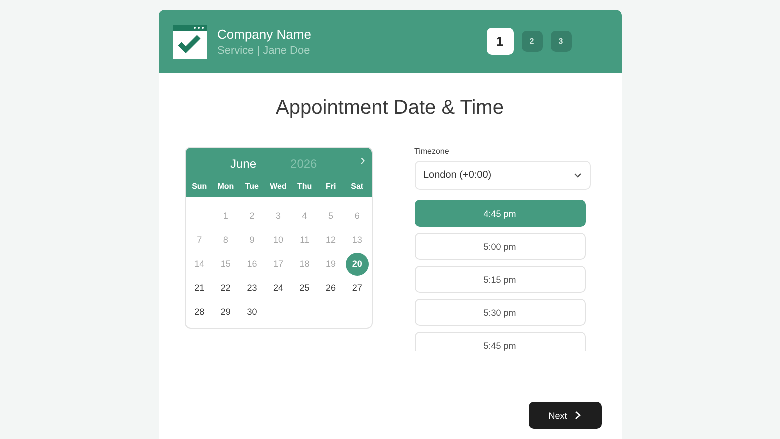 This screenshot has width=780, height=439. What do you see at coordinates (502, 175) in the screenshot?
I see `timezone-select: London (+0:00)` at bounding box center [502, 175].